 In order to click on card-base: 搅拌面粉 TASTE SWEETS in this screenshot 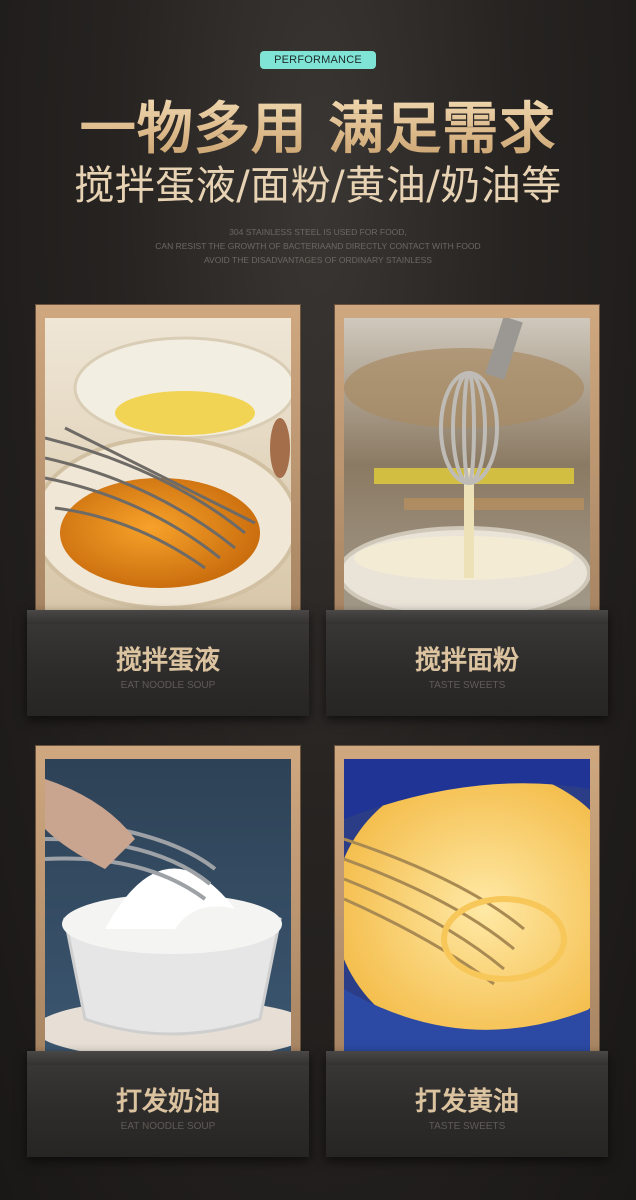, I will do `click(467, 663)`.